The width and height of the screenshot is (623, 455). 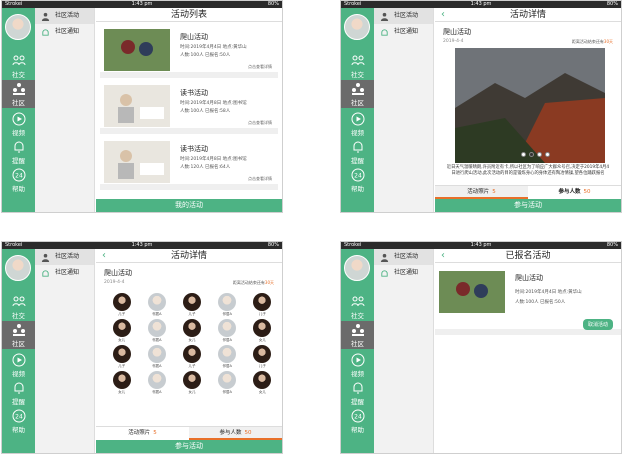 I want to click on participant-name: 女儿, so click(x=122, y=340).